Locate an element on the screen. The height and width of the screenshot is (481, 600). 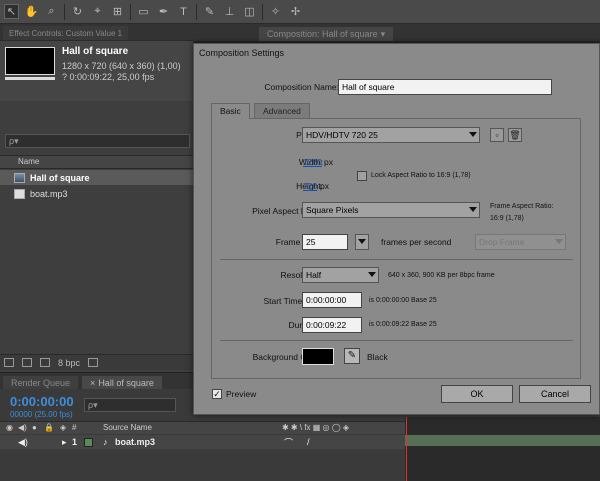
puppet-tool-icon: ✢ is located at coordinates (295, 11).